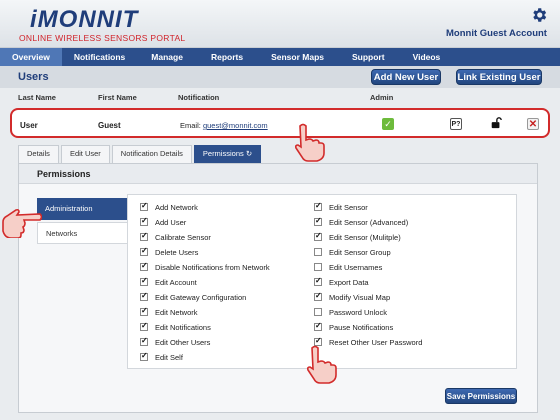  What do you see at coordinates (235, 125) in the screenshot?
I see `email-link: guest@monnit.com` at bounding box center [235, 125].